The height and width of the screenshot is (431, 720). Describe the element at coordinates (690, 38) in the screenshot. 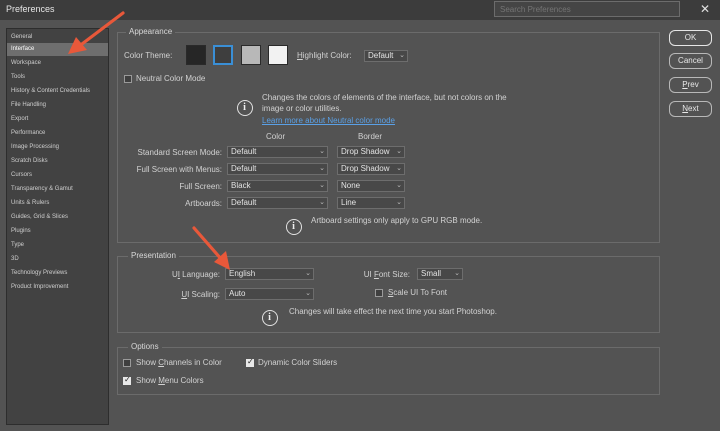

I see `ok-button: OK` at that location.